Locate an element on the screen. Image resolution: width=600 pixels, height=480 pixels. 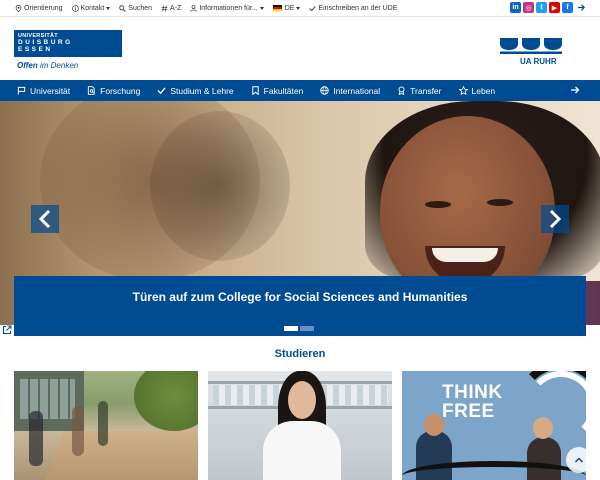
chevron-up-icon is located at coordinates (579, 460).